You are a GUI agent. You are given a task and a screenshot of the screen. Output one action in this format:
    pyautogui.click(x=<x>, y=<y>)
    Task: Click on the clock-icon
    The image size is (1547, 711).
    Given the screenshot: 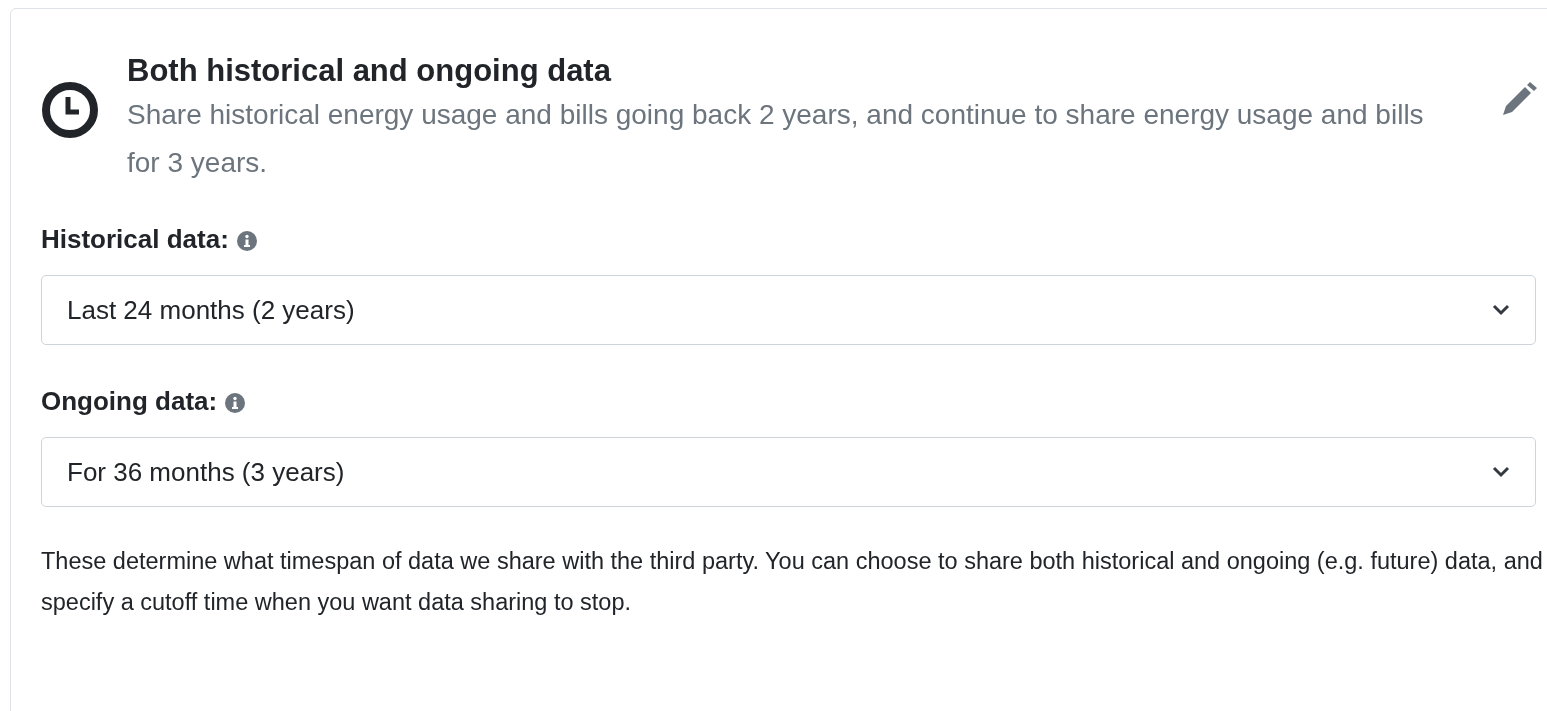 What is the action you would take?
    pyautogui.click(x=70, y=110)
    